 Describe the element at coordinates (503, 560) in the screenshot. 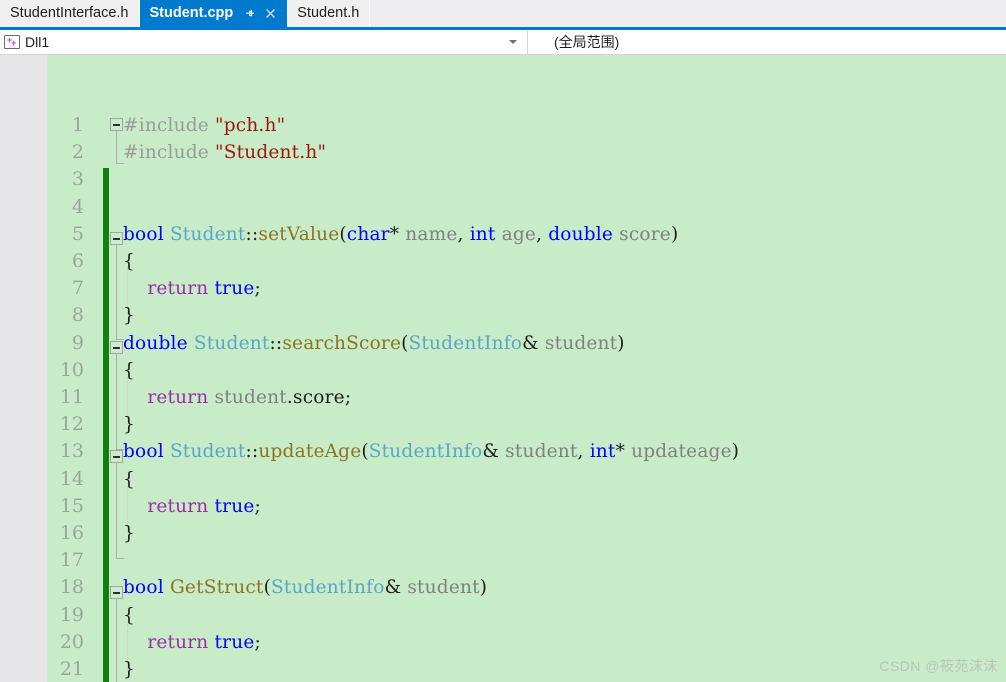

I see `code-line: 17` at that location.